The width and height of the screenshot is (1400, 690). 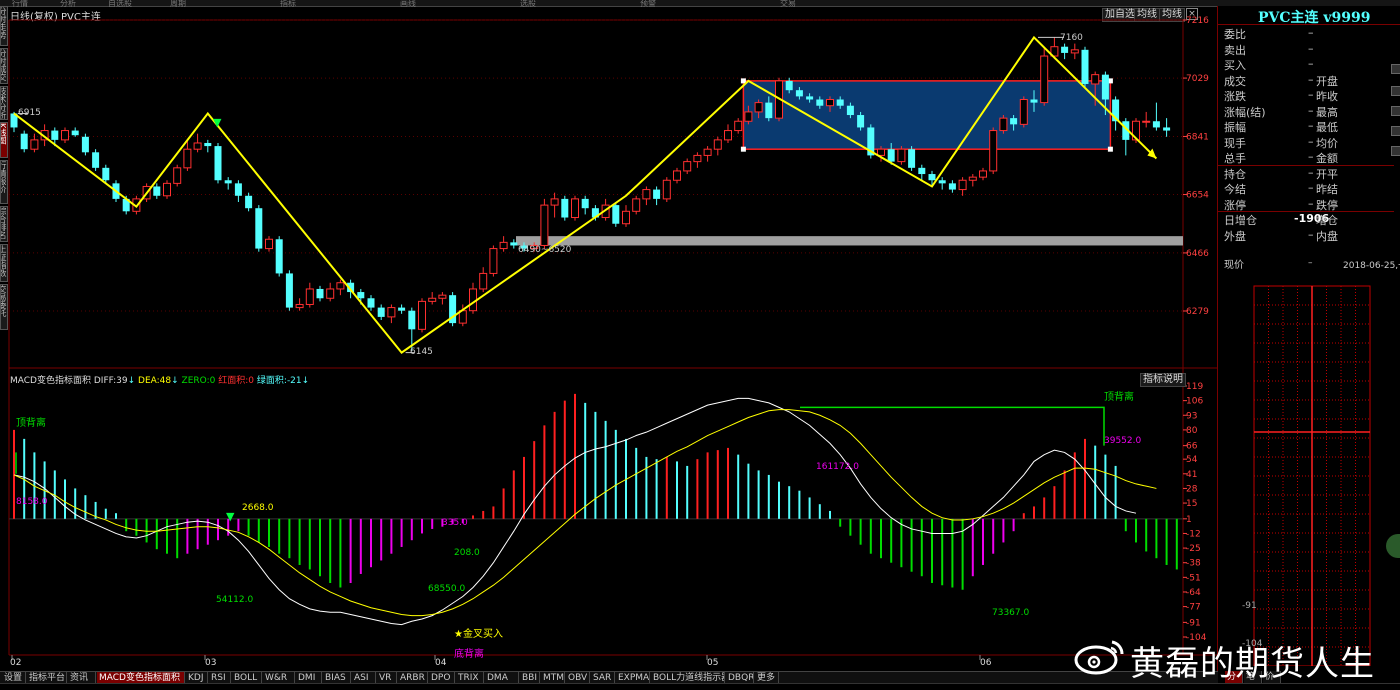 What do you see at coordinates (1235, 189) in the screenshot?
I see `quote-label: 今结` at bounding box center [1235, 189].